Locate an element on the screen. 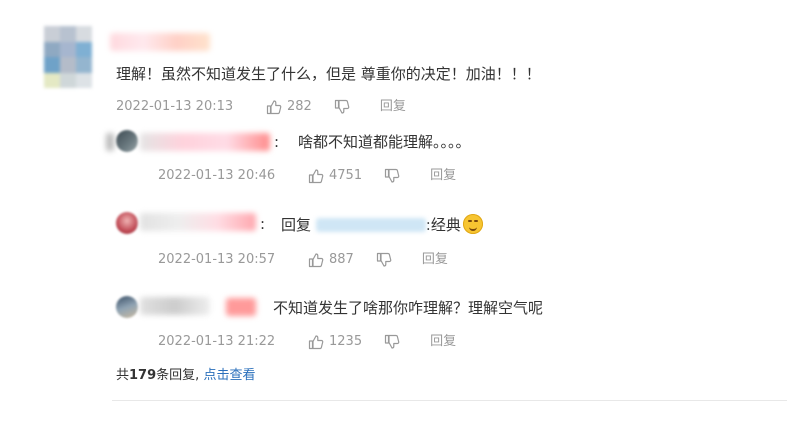 This screenshot has height=421, width=787. reply-count: 179 is located at coordinates (143, 375).